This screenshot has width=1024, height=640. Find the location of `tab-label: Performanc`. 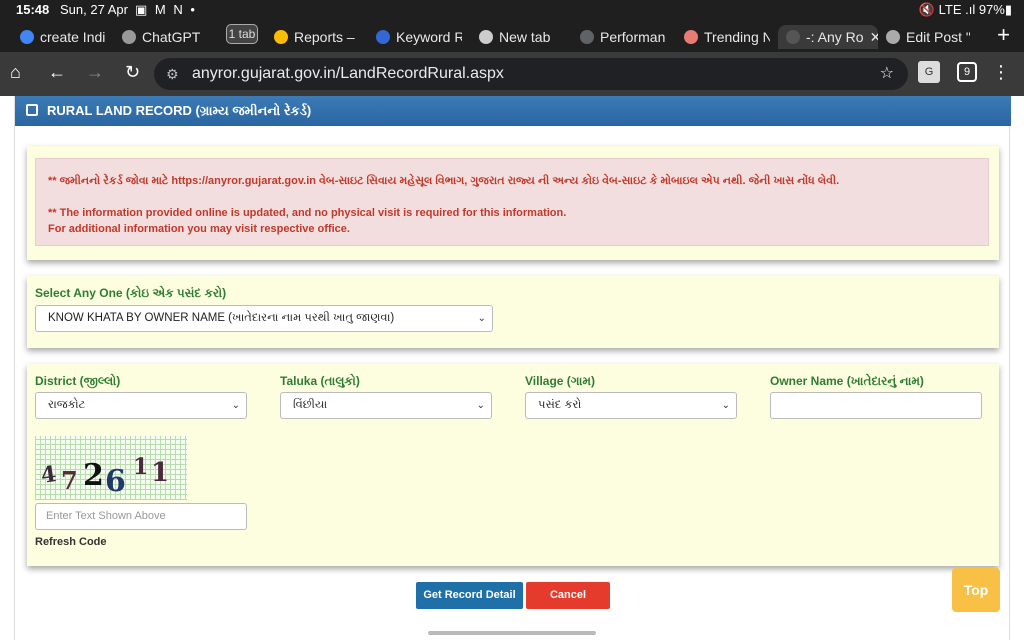

tab-label: Performanc is located at coordinates (633, 37).